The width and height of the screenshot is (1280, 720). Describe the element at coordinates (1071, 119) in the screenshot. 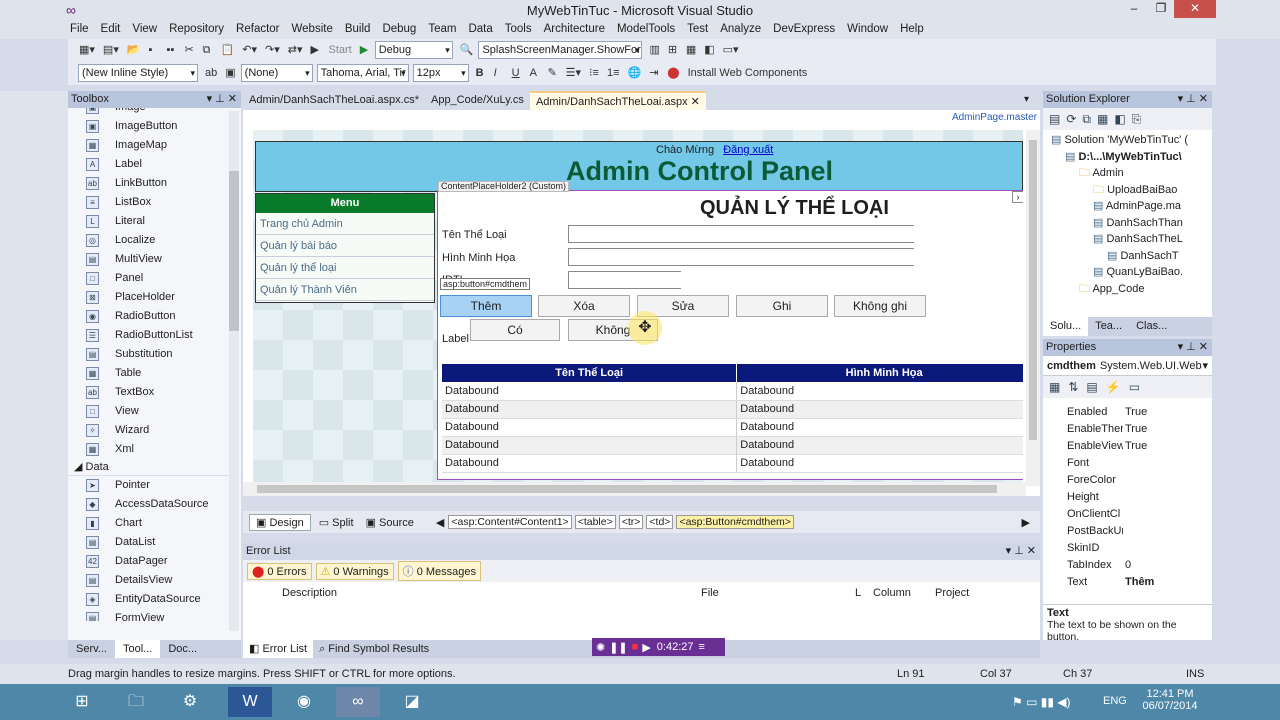

I see `se-refresh-icon: ⟳` at that location.